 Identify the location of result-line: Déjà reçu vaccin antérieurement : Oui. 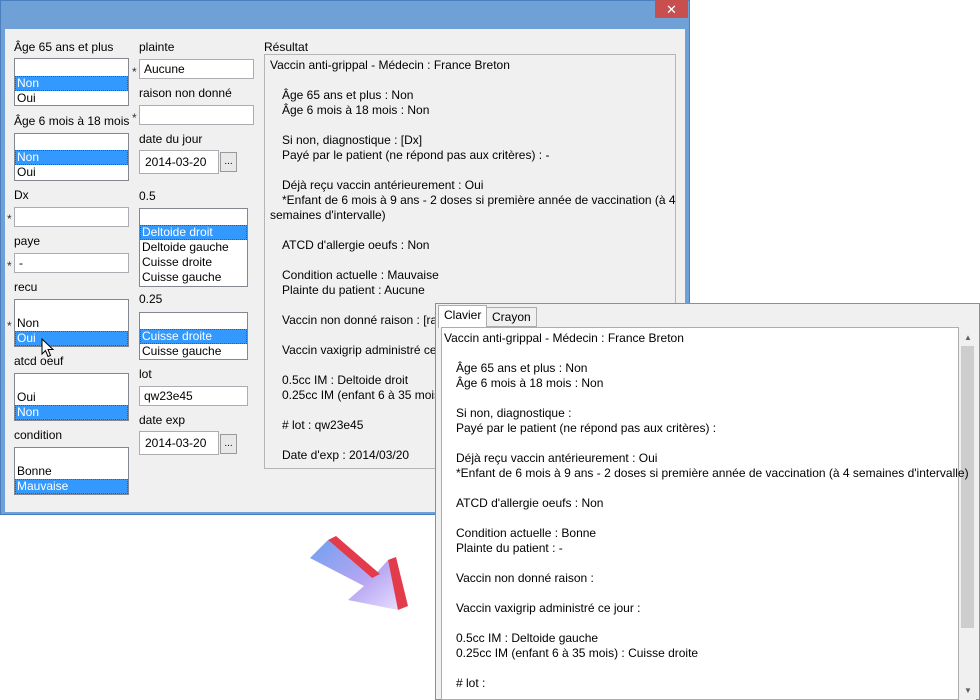
(383, 185).